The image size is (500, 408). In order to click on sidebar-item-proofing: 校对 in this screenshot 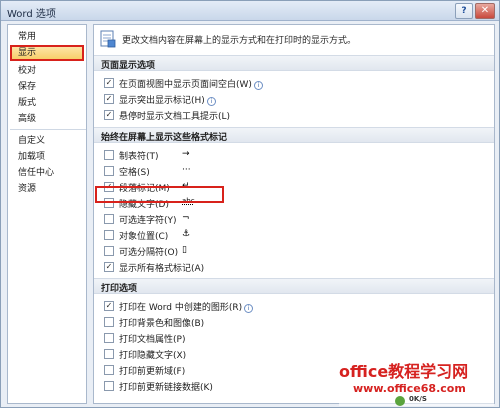, I will do `click(47, 71)`.